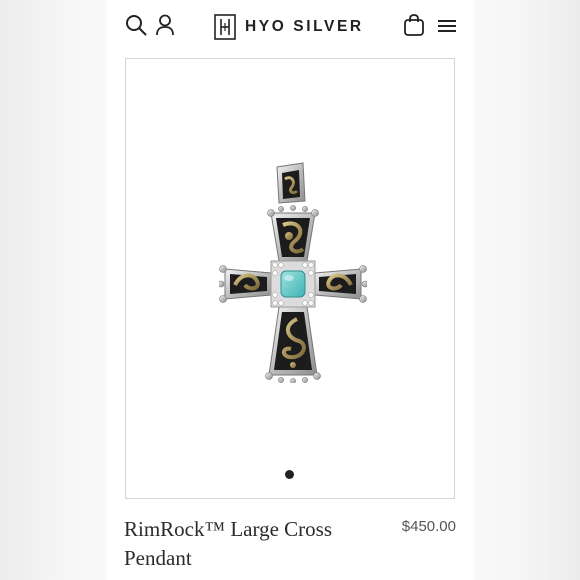 This screenshot has height=580, width=580. Describe the element at coordinates (228, 543) in the screenshot. I see `product-title: RimRock™ Large Cross Pendant` at that location.